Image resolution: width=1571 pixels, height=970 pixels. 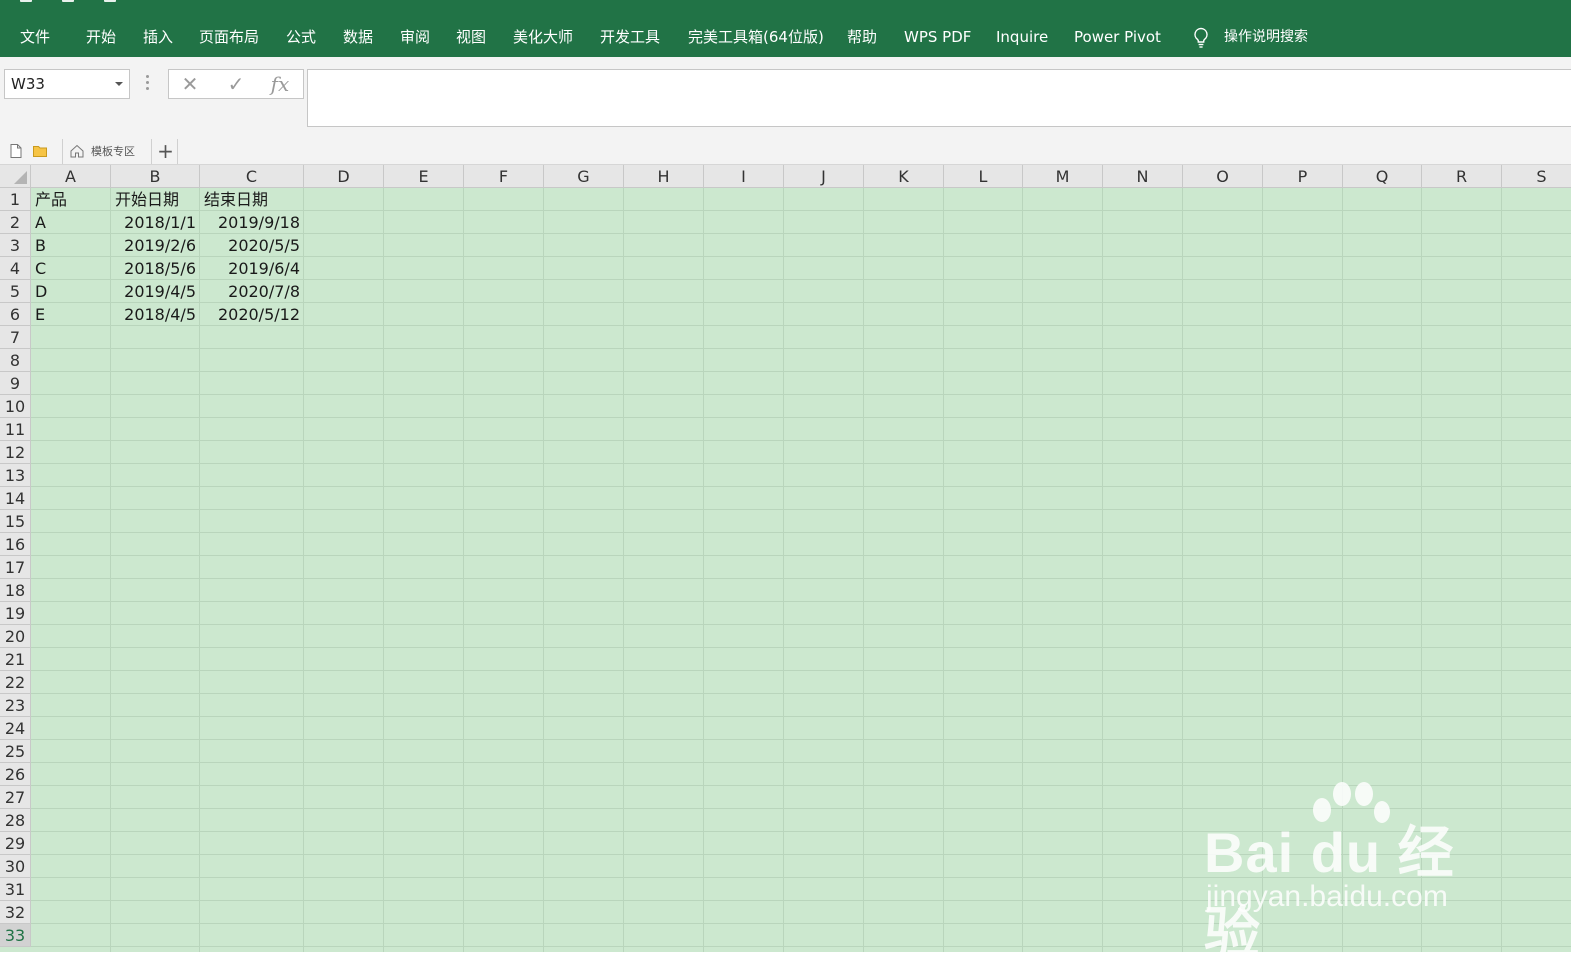 I want to click on column-header: G, so click(x=584, y=176).